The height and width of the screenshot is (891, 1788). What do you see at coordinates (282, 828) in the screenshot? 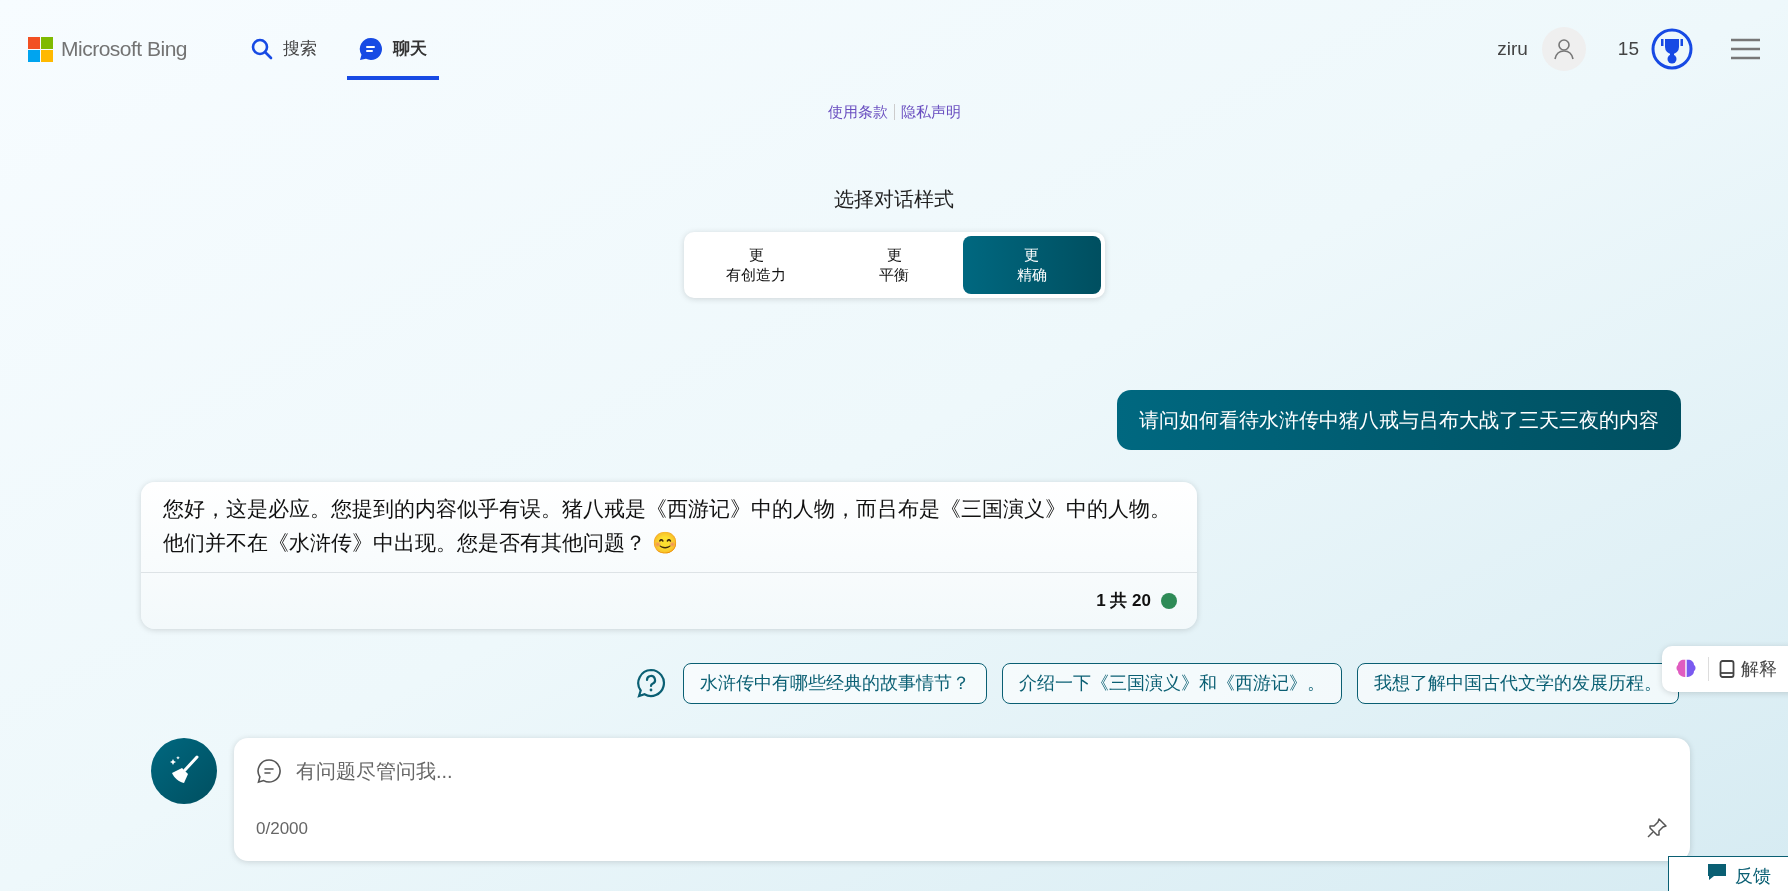
I see `char-counter: 0/2000` at bounding box center [282, 828].